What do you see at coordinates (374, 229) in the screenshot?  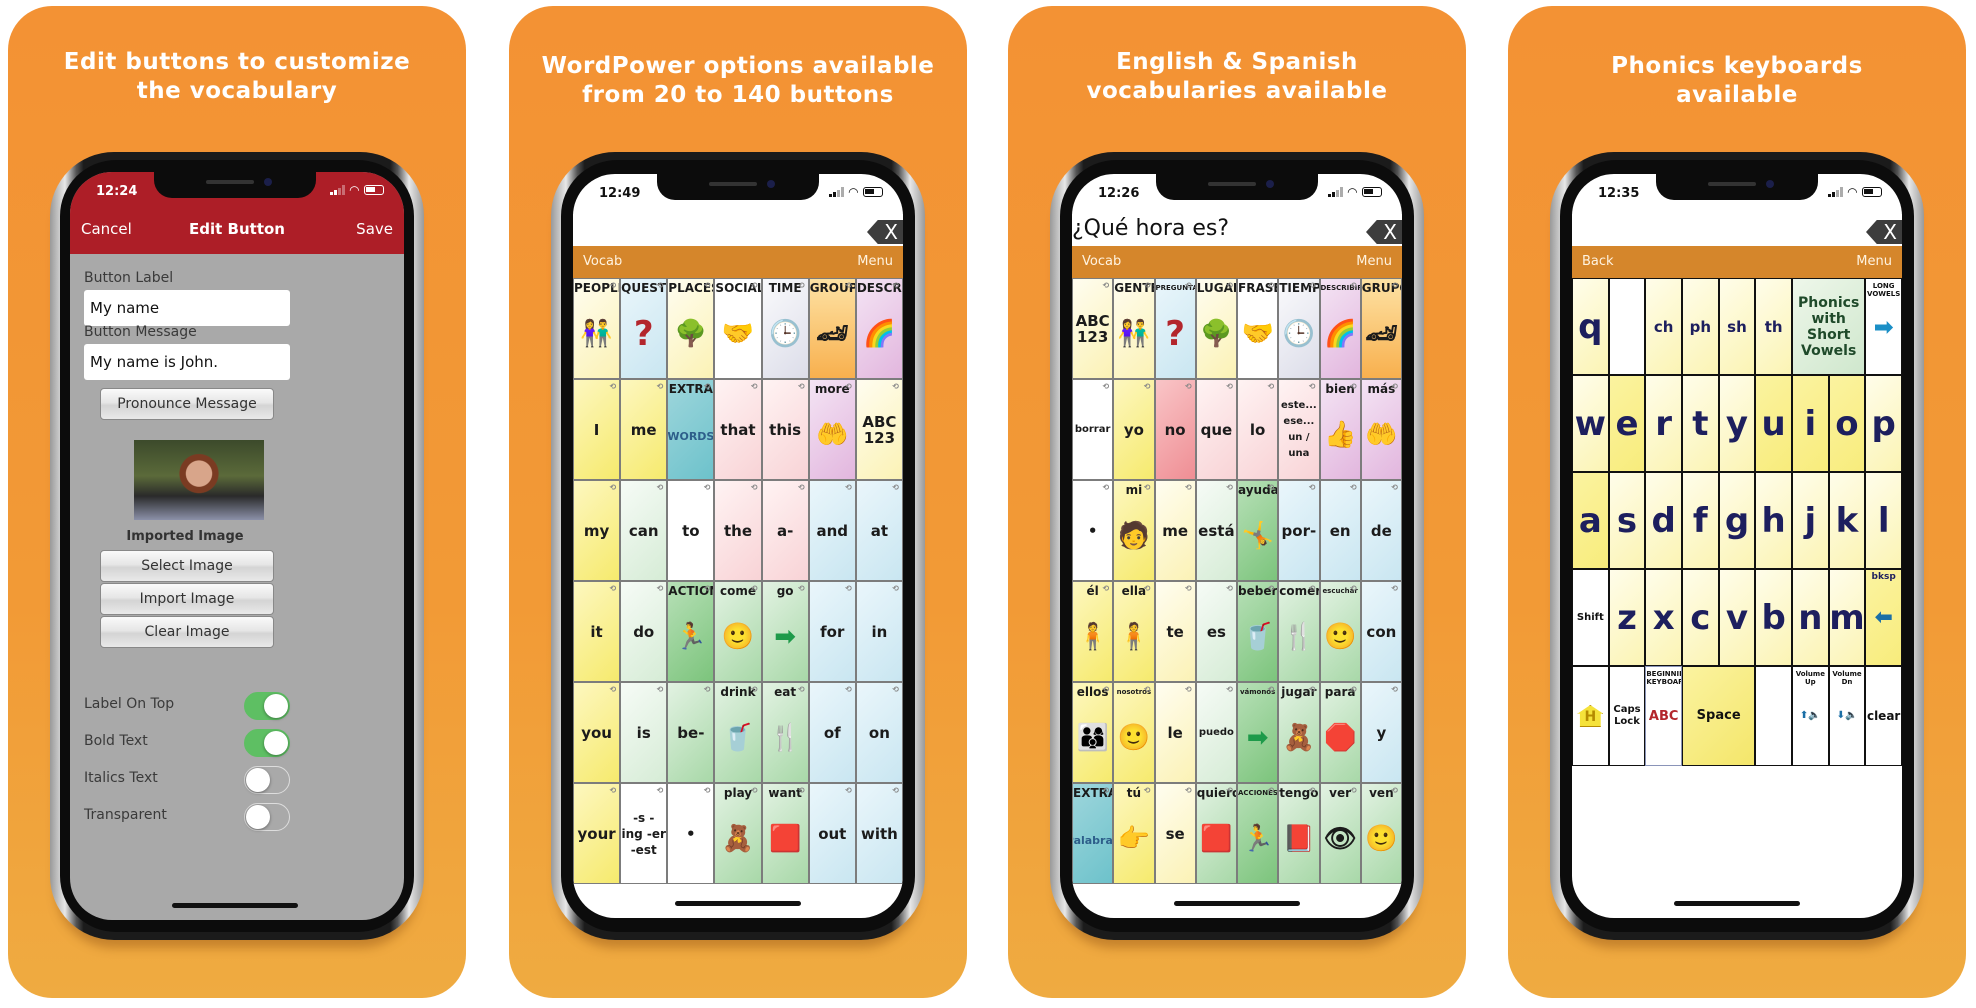 I see `save-button: Save` at bounding box center [374, 229].